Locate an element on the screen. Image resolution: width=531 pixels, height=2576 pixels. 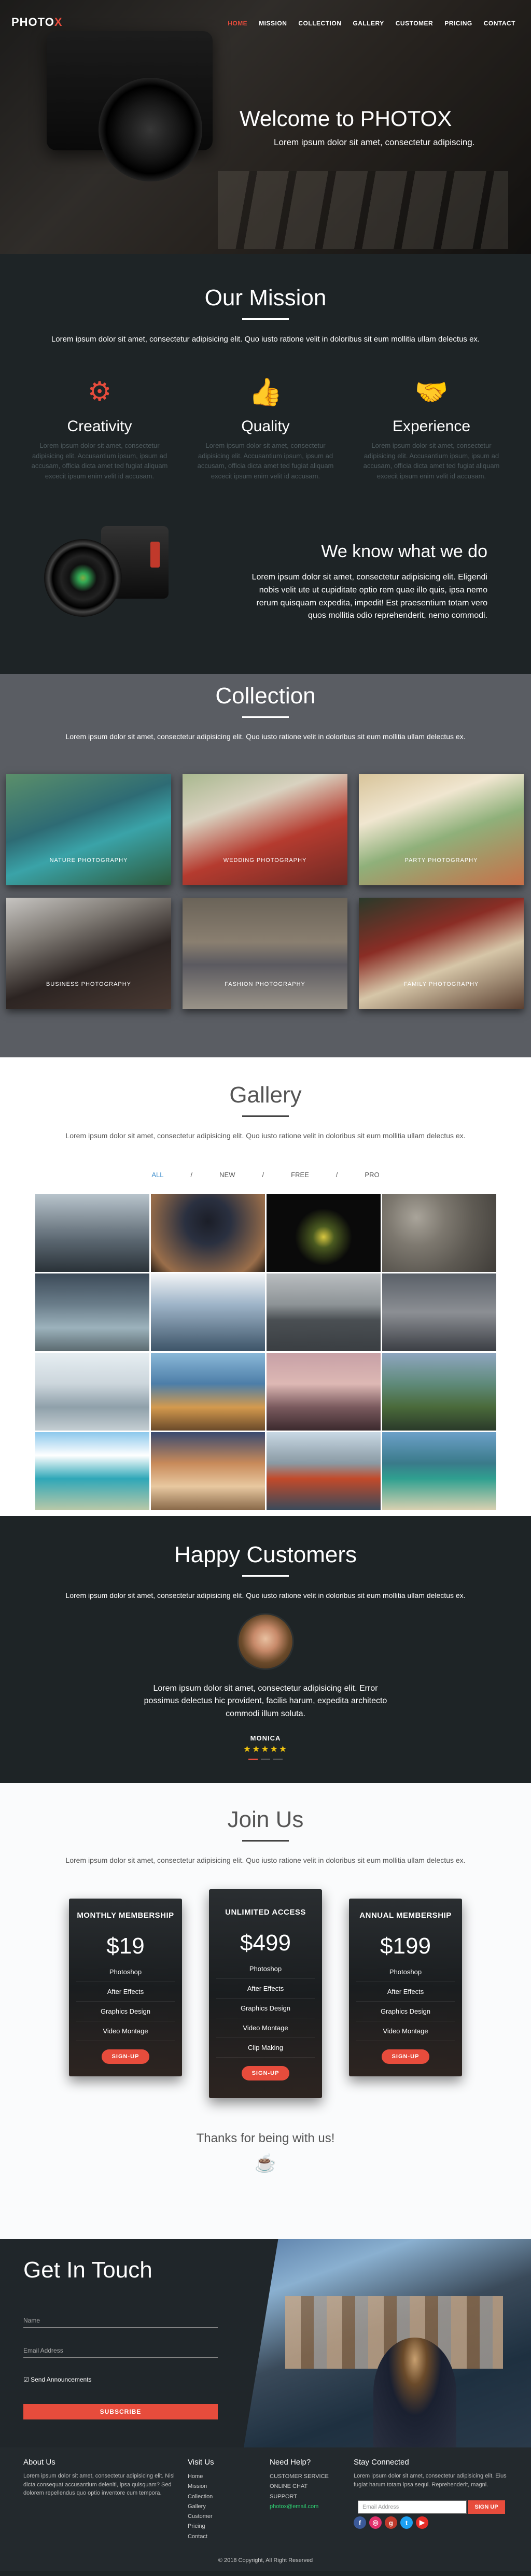
newsletter-email-input: Email Address is located at coordinates (412, 2507).